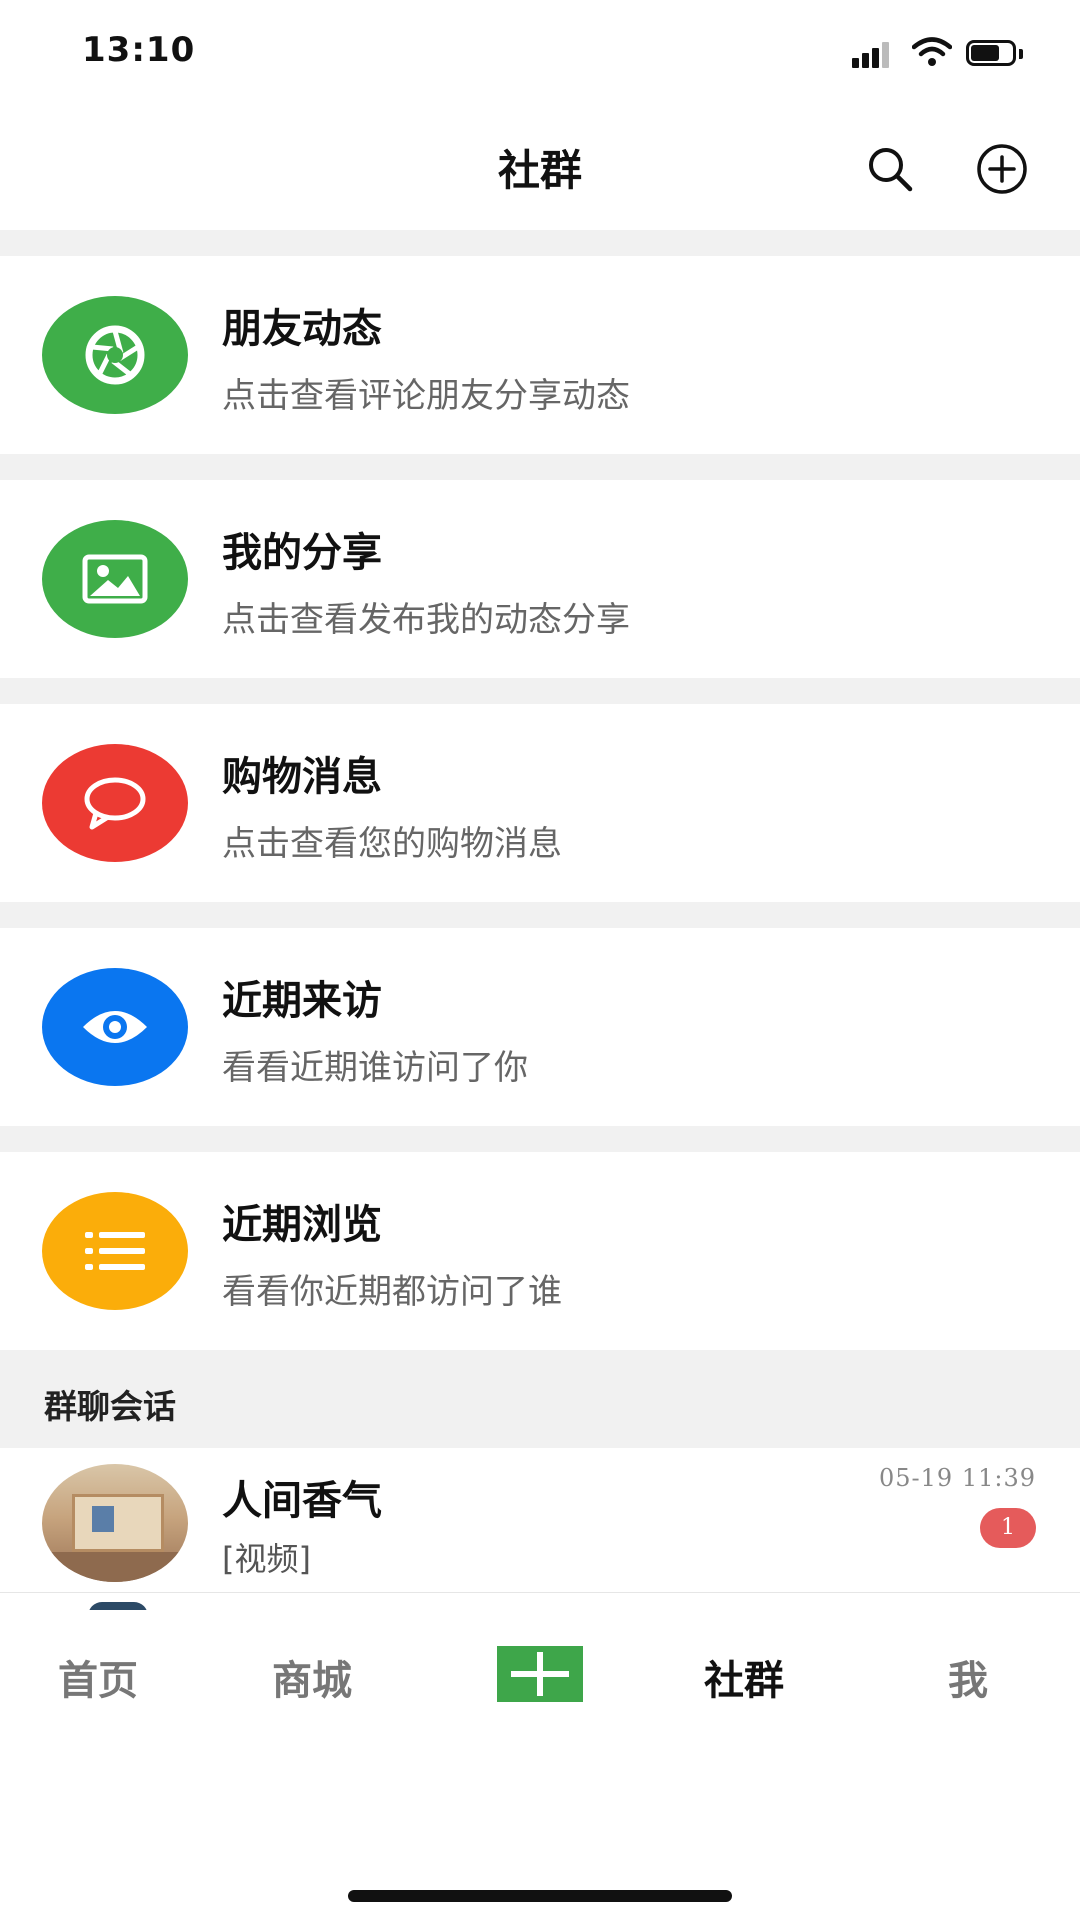  I want to click on cellular-signal-icon, so click(872, 55).